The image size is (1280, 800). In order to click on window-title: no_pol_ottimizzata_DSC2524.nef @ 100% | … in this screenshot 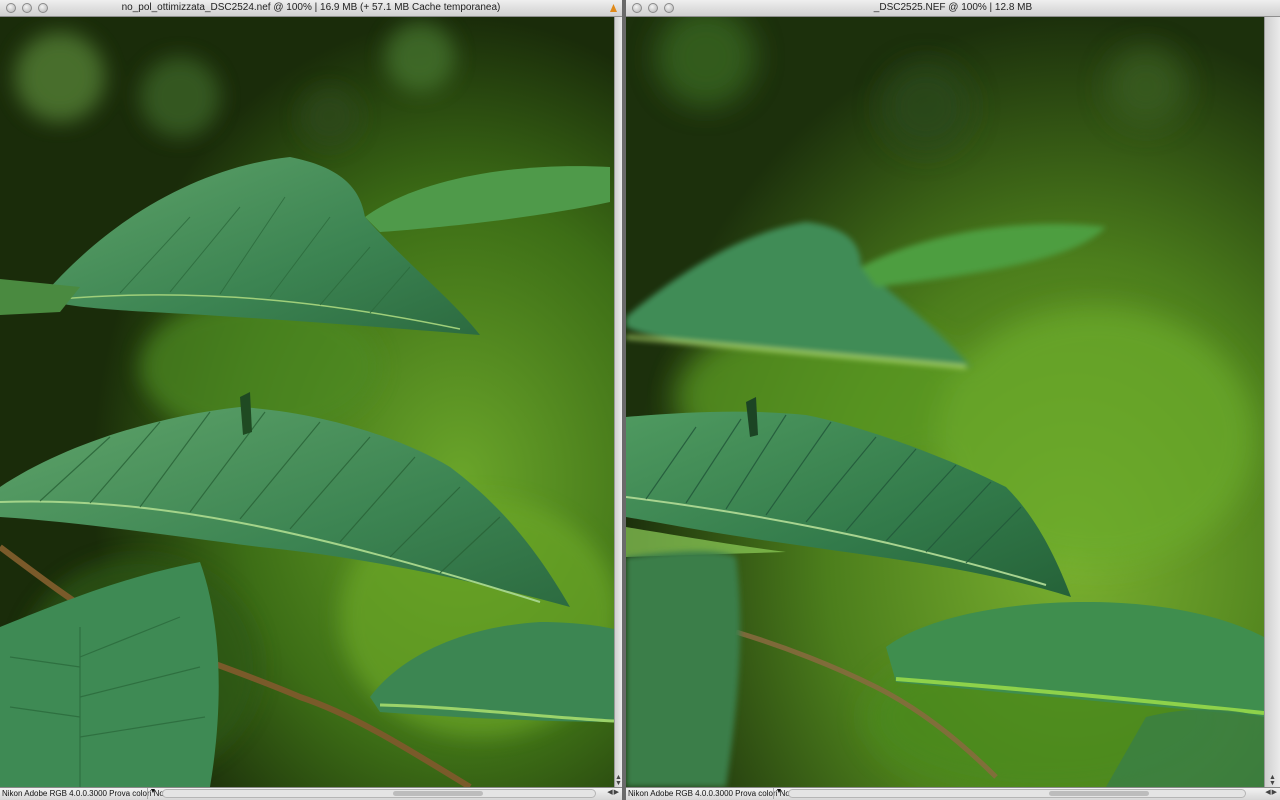, I will do `click(311, 7)`.